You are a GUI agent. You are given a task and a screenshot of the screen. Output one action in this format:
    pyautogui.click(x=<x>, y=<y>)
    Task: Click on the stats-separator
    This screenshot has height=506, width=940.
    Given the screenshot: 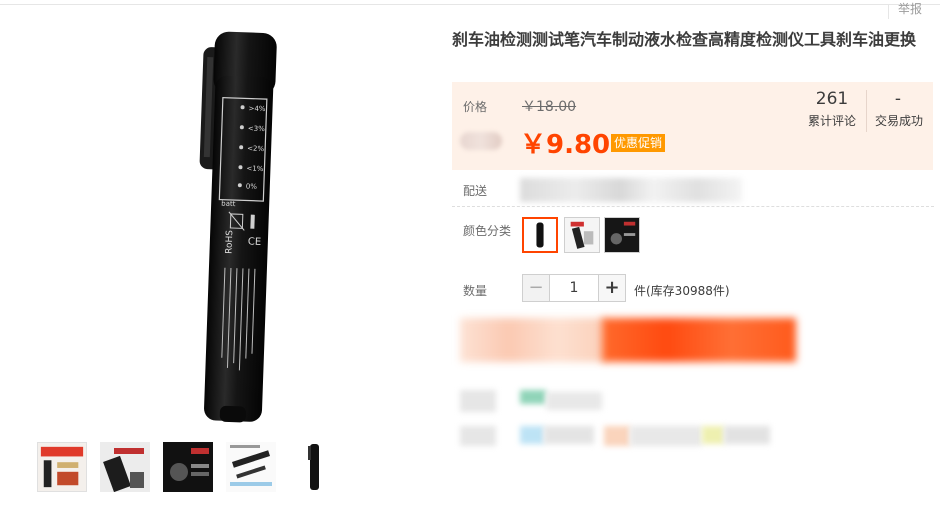 What is the action you would take?
    pyautogui.click(x=866, y=111)
    